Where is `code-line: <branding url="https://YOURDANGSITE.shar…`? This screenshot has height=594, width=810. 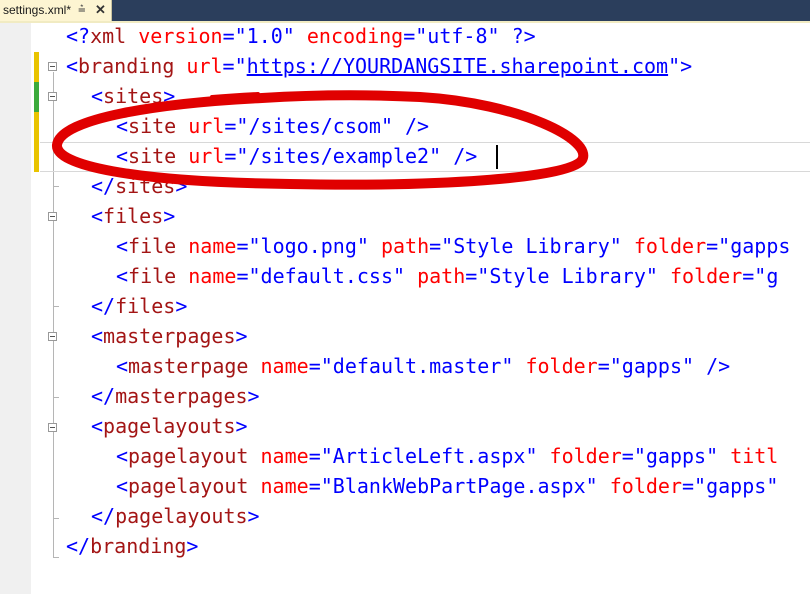 code-line: <branding url="https://YOURDANGSITE.shar… is located at coordinates (379, 66).